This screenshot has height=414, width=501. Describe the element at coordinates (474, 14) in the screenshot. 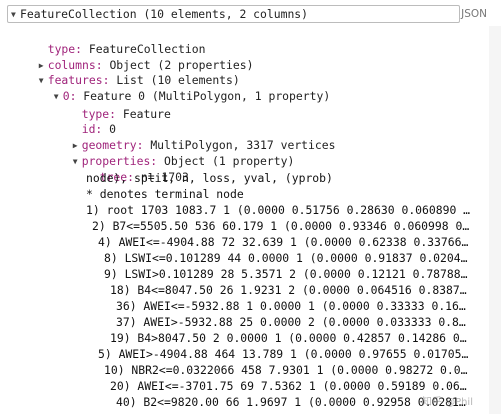

I see `json-button: JSON` at that location.